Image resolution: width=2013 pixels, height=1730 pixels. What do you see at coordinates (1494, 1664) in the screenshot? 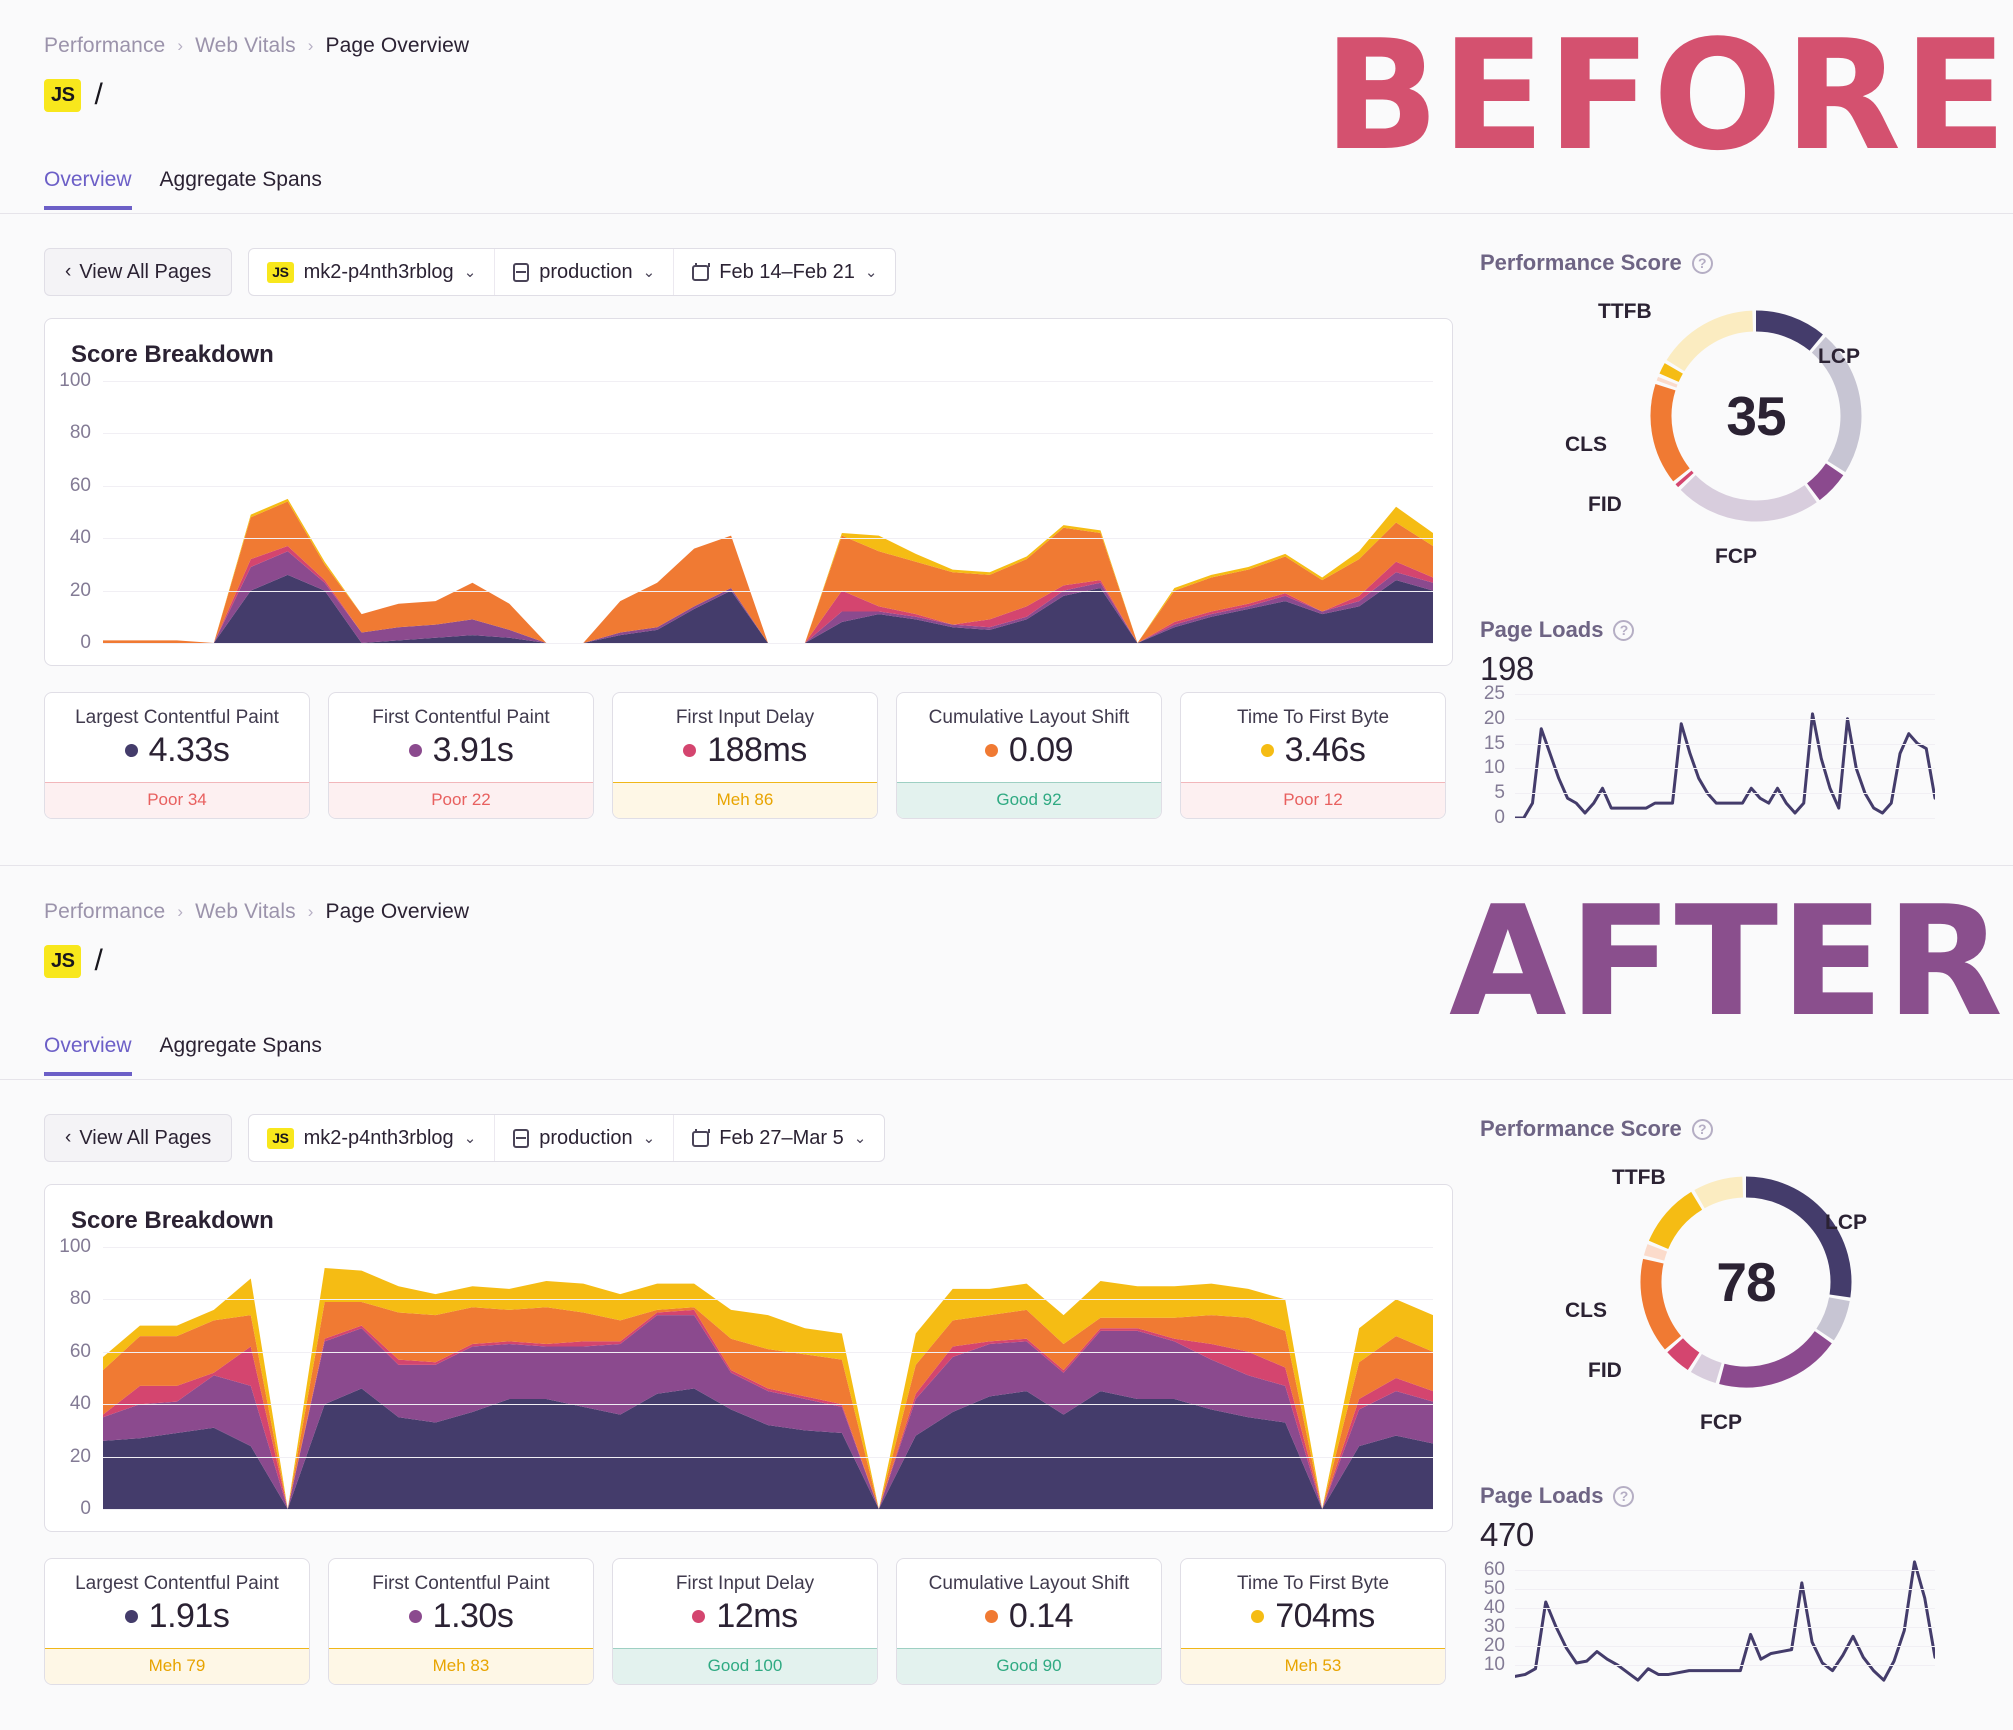
I see `y-axis-tick: 10` at bounding box center [1494, 1664].